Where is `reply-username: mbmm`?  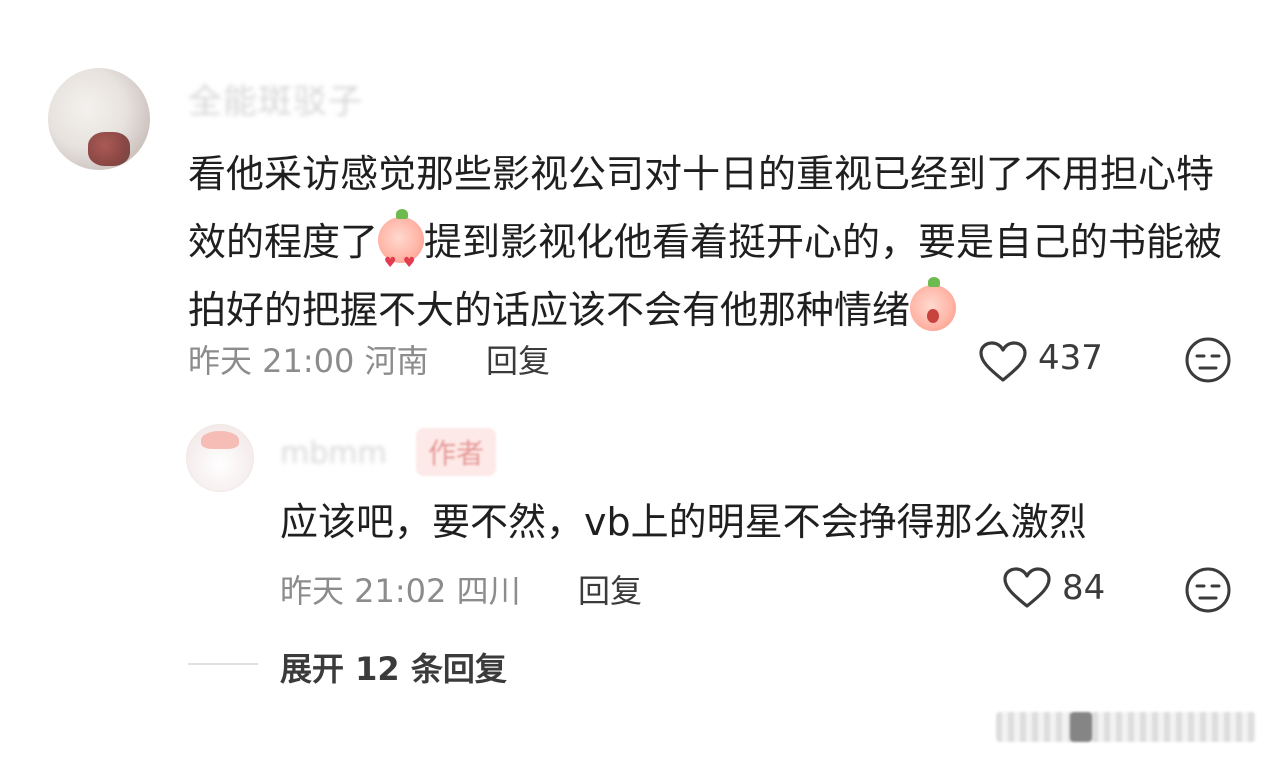 reply-username: mbmm is located at coordinates (333, 453).